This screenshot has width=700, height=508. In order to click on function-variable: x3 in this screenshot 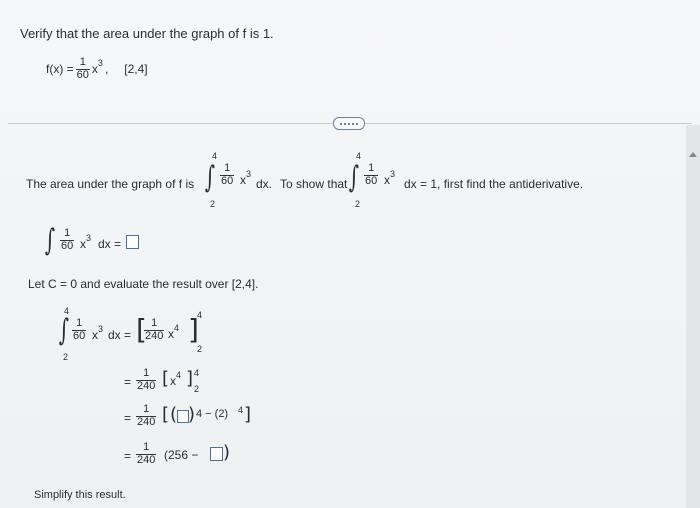, I will do `click(97, 67)`.